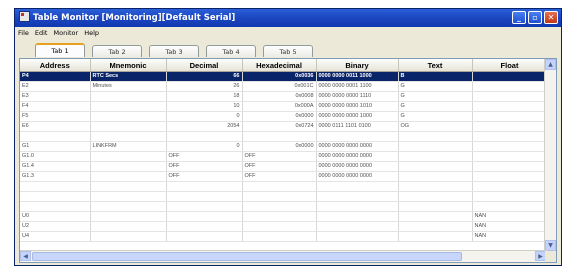 This screenshot has height=280, width=575. What do you see at coordinates (357, 126) in the screenshot?
I see `cell-binary: 0000 0111 1101 0100` at bounding box center [357, 126].